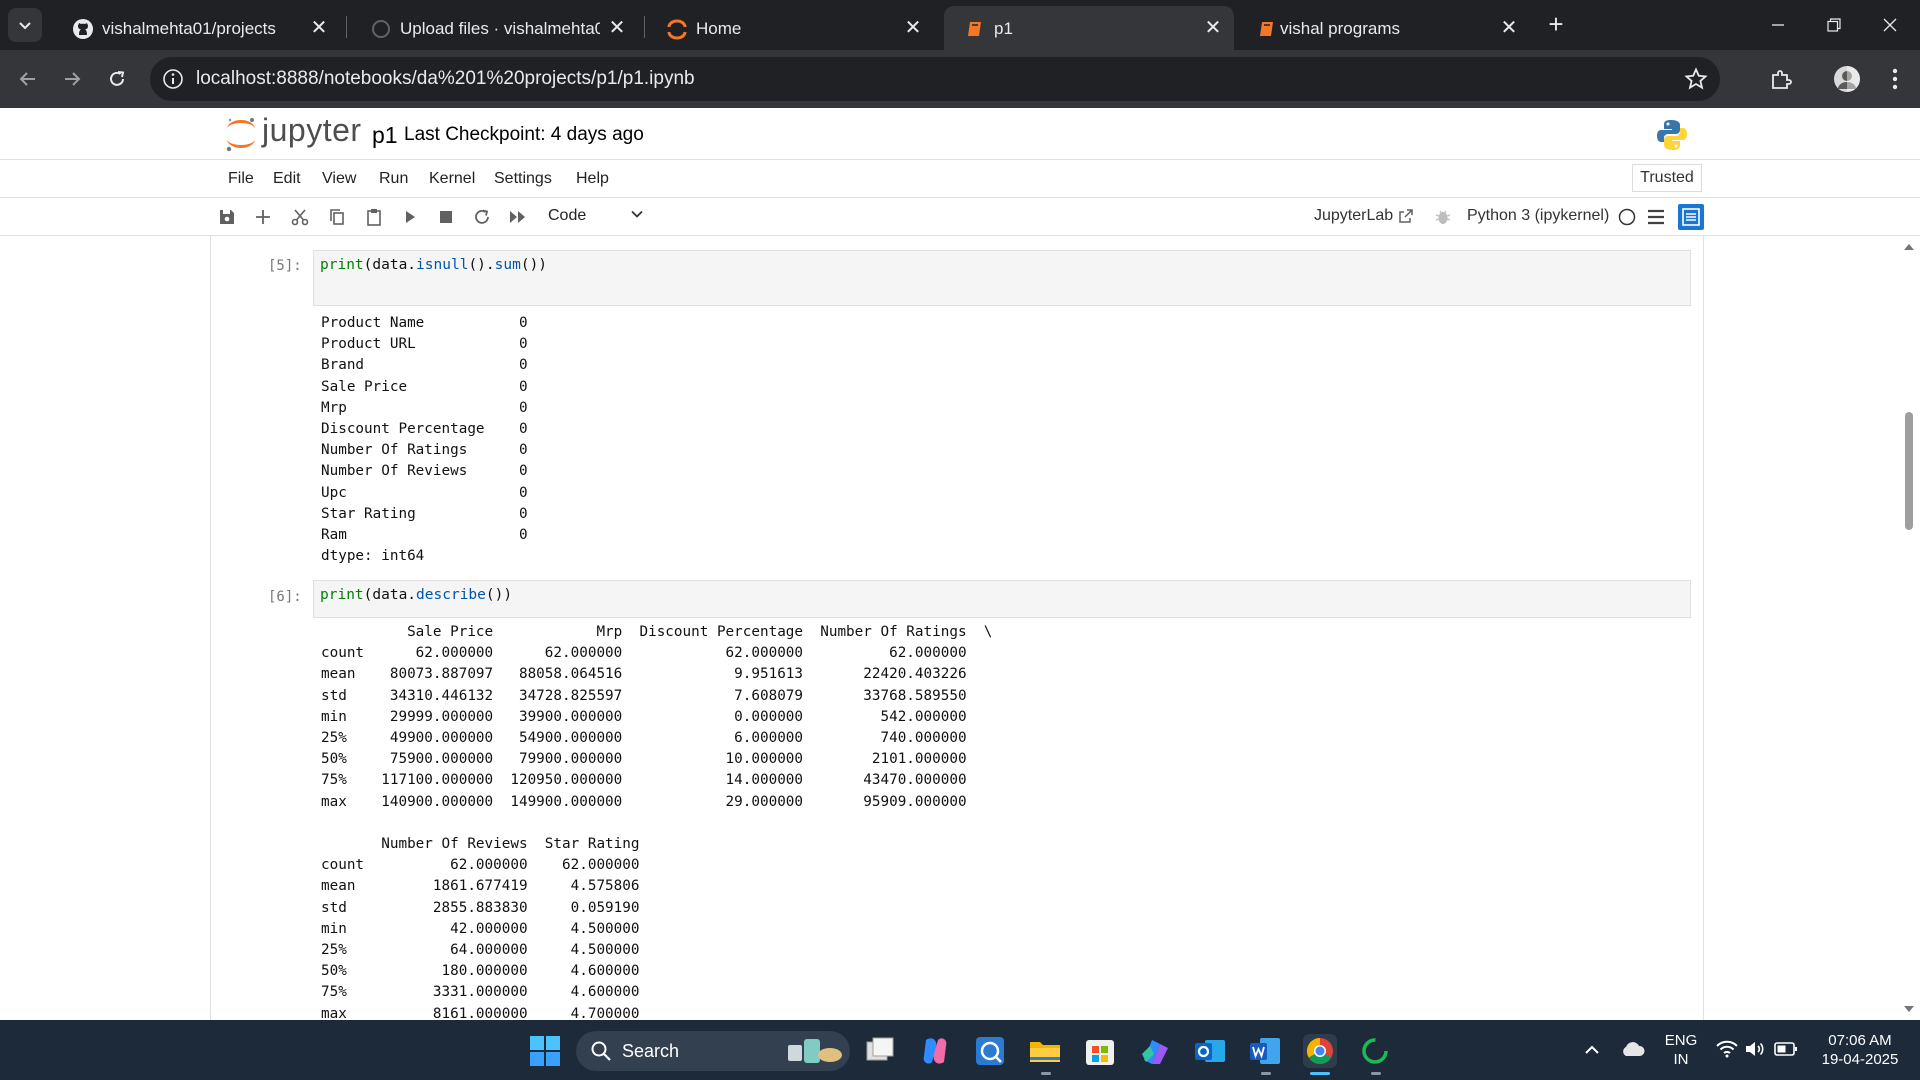 The height and width of the screenshot is (1080, 1920). What do you see at coordinates (935, 1051) in the screenshot?
I see `copilot-button` at bounding box center [935, 1051].